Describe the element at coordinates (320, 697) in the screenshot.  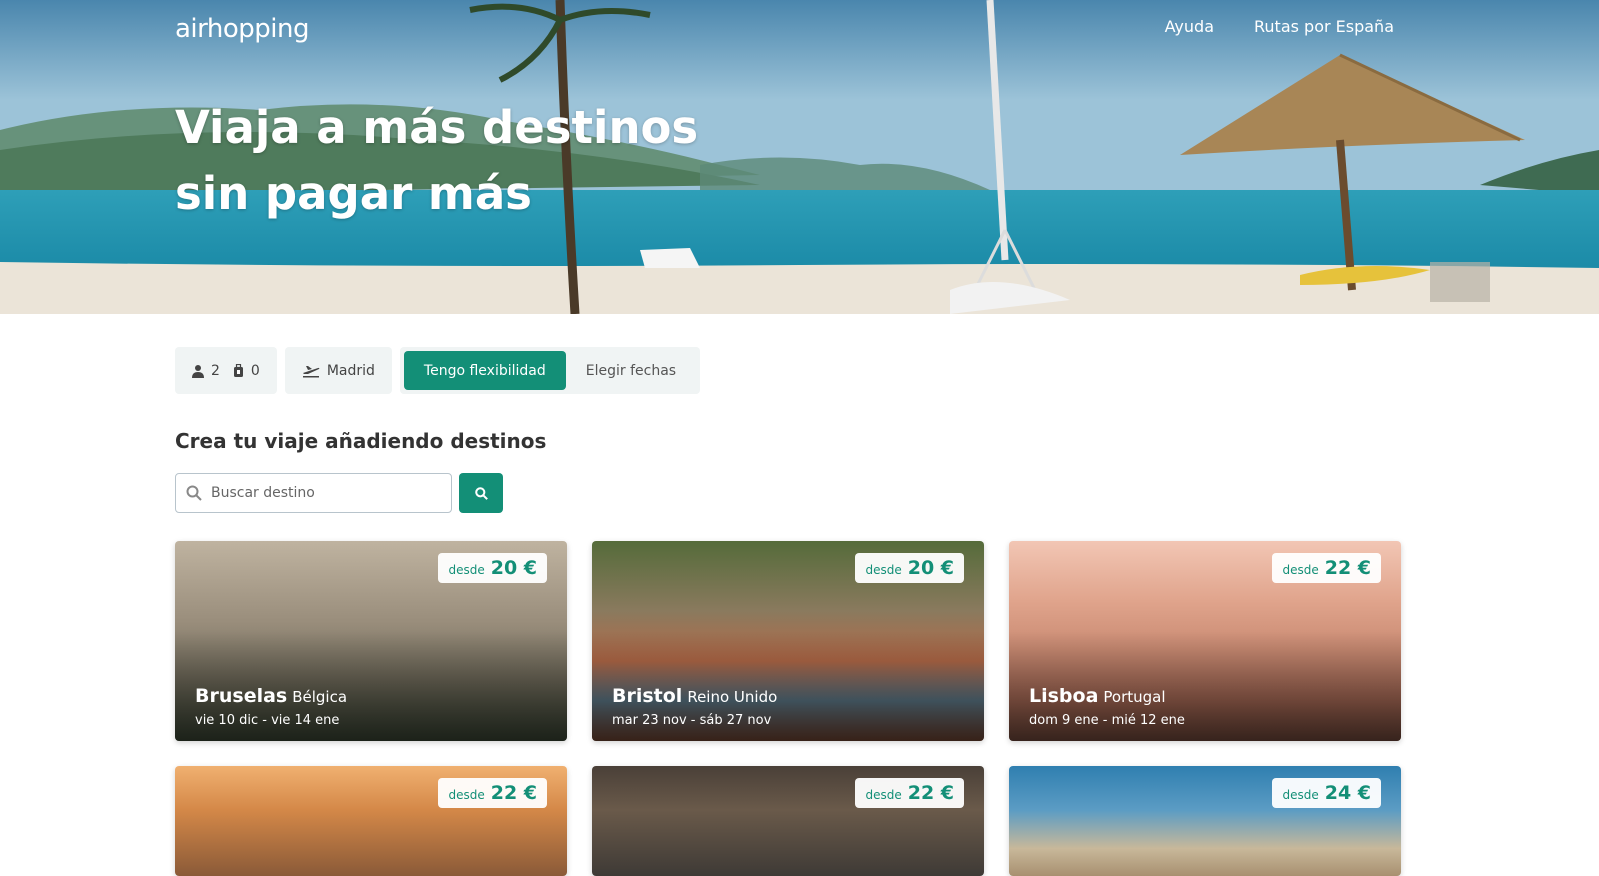
I see `country-name: Bélgica` at that location.